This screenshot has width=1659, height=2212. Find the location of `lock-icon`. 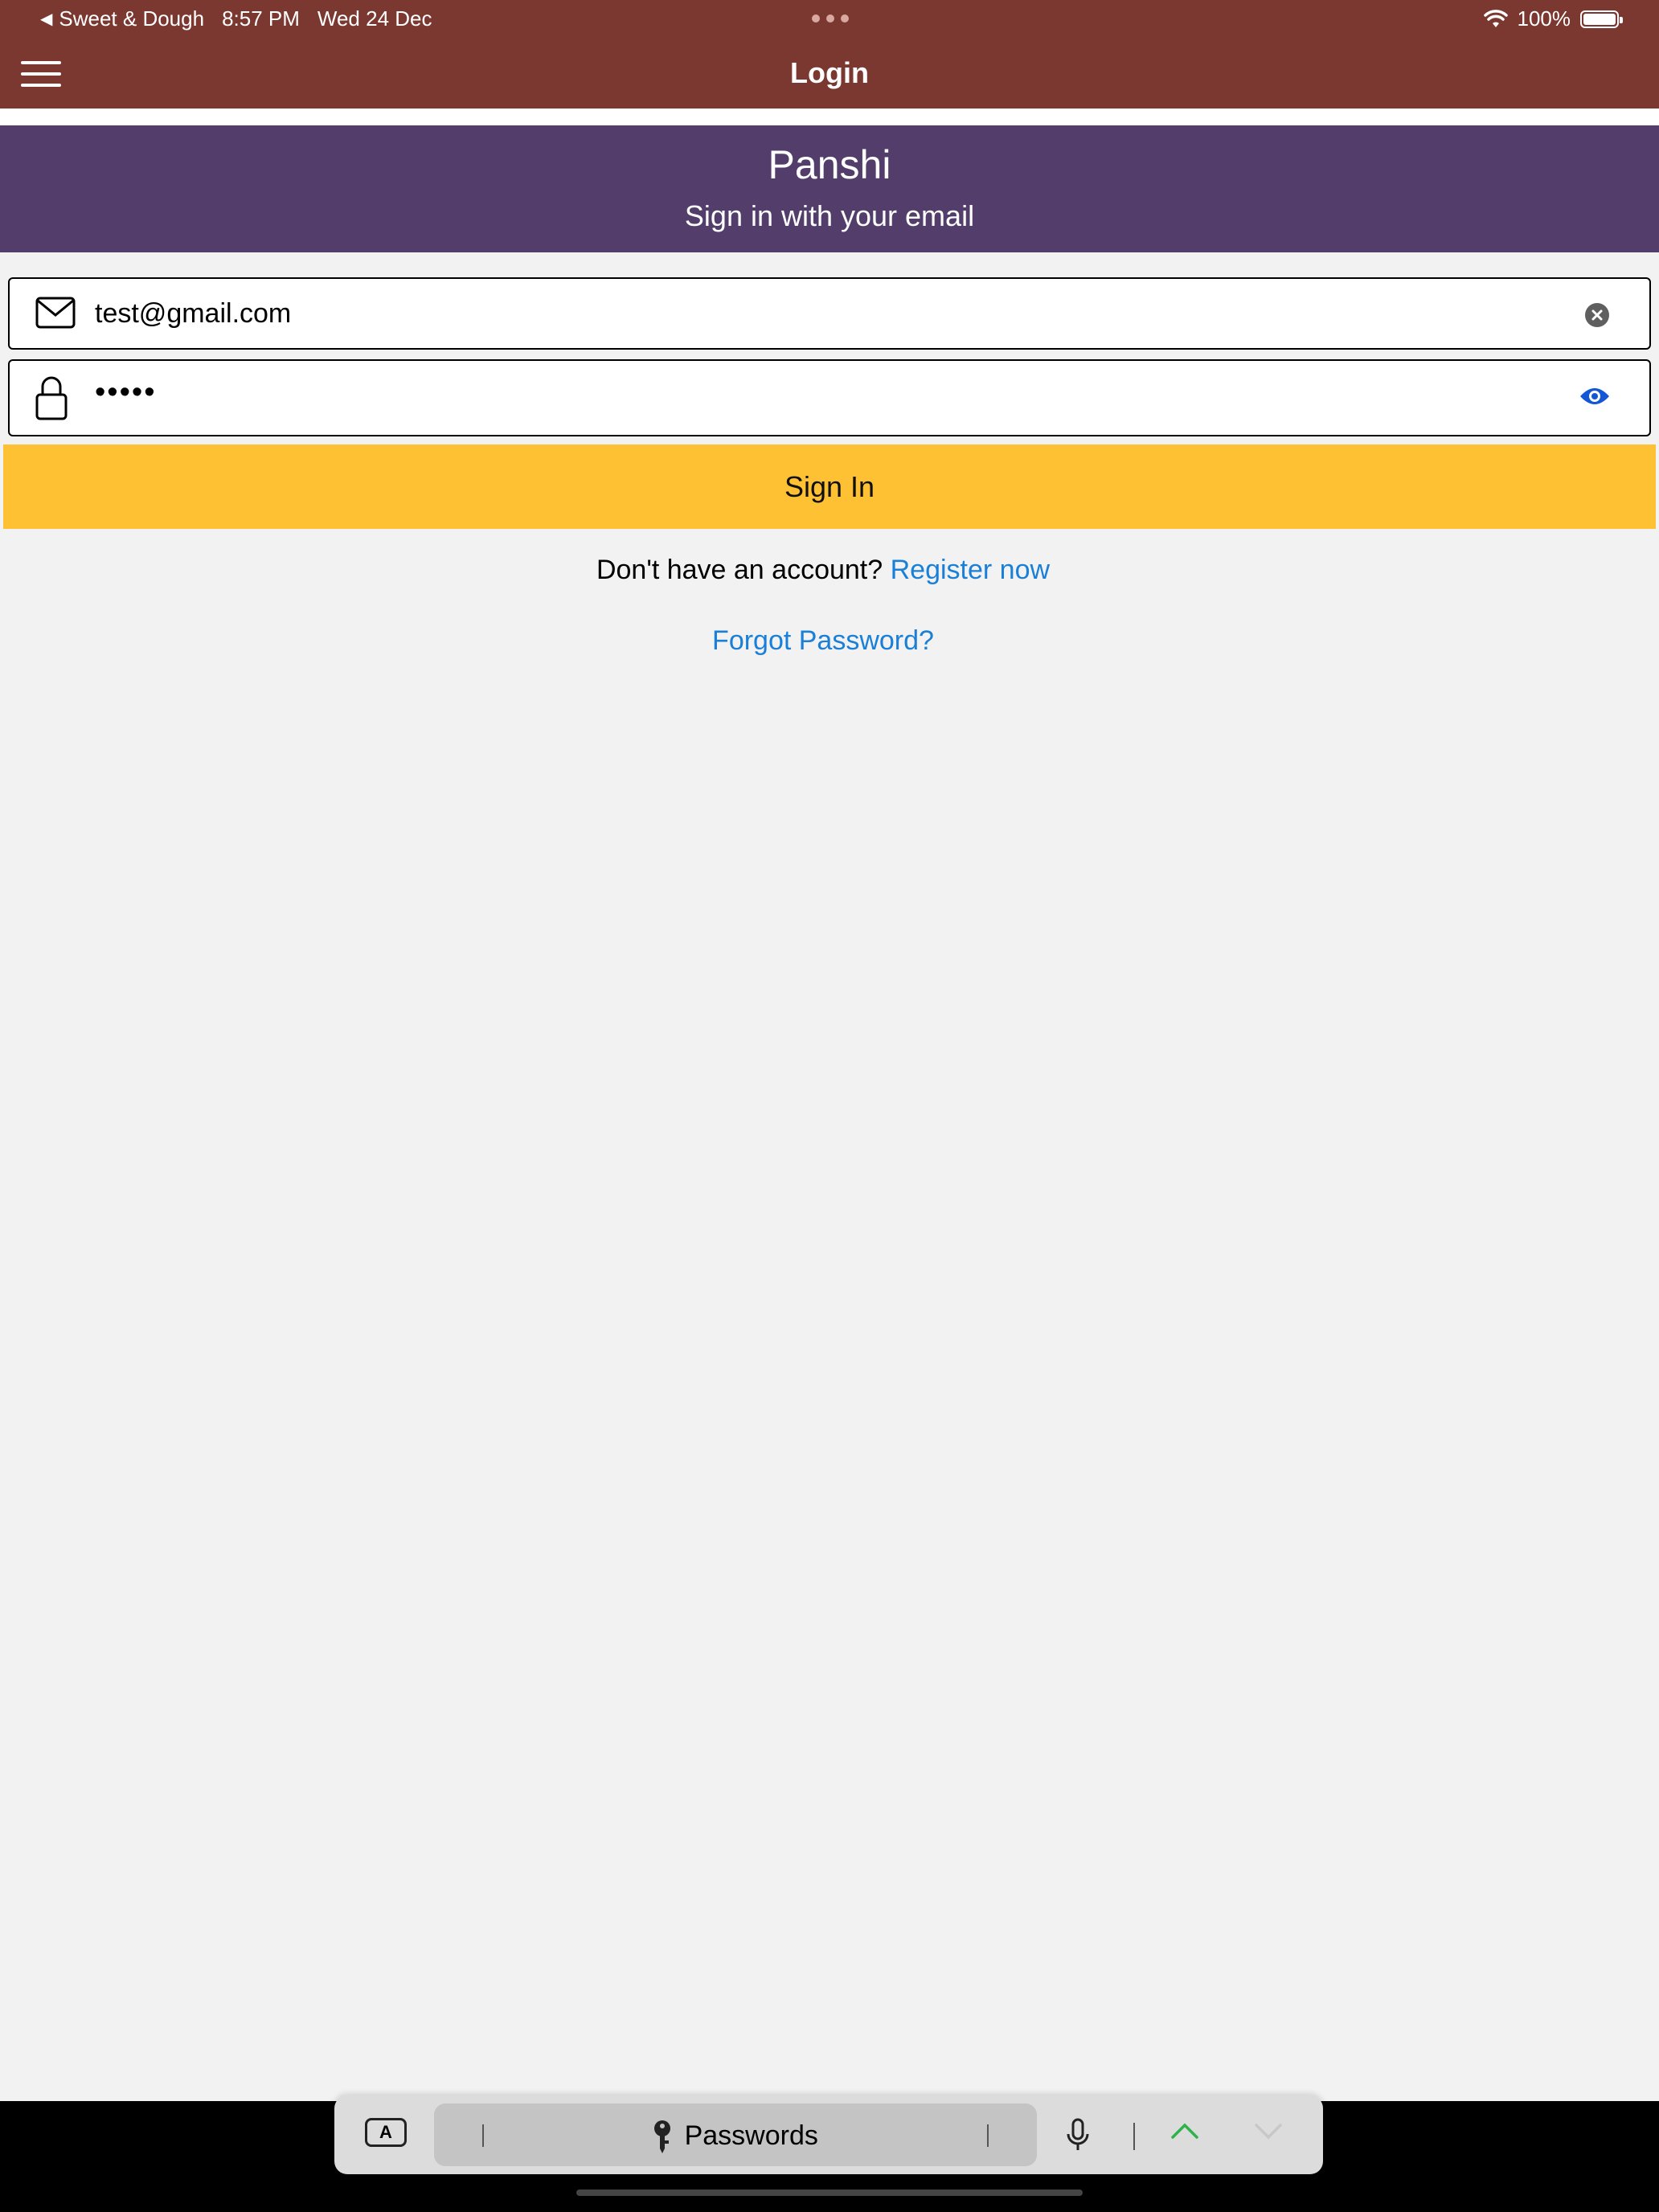

lock-icon is located at coordinates (51, 398).